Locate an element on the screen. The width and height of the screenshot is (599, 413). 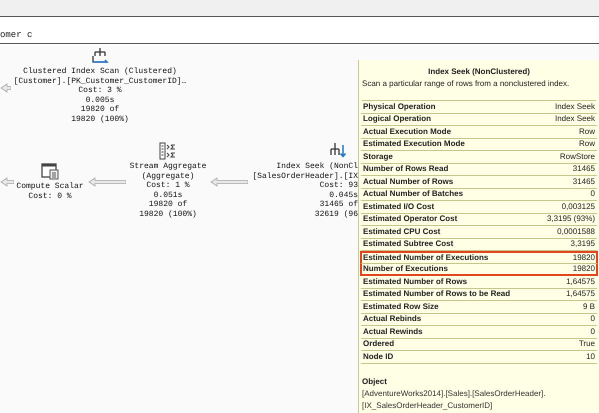
object-label: Object is located at coordinates (375, 382).